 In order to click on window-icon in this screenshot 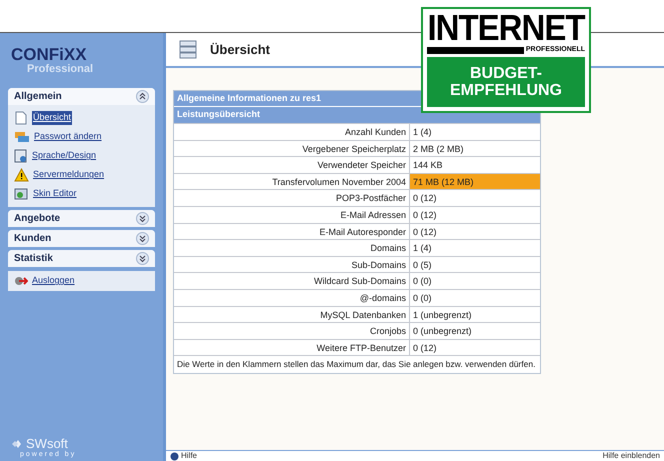, I will do `click(21, 156)`.